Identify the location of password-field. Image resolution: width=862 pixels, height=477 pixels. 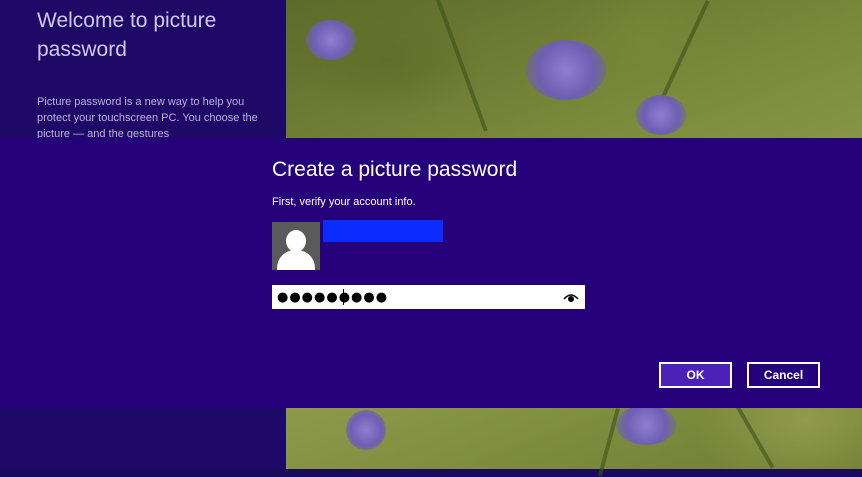
(428, 297).